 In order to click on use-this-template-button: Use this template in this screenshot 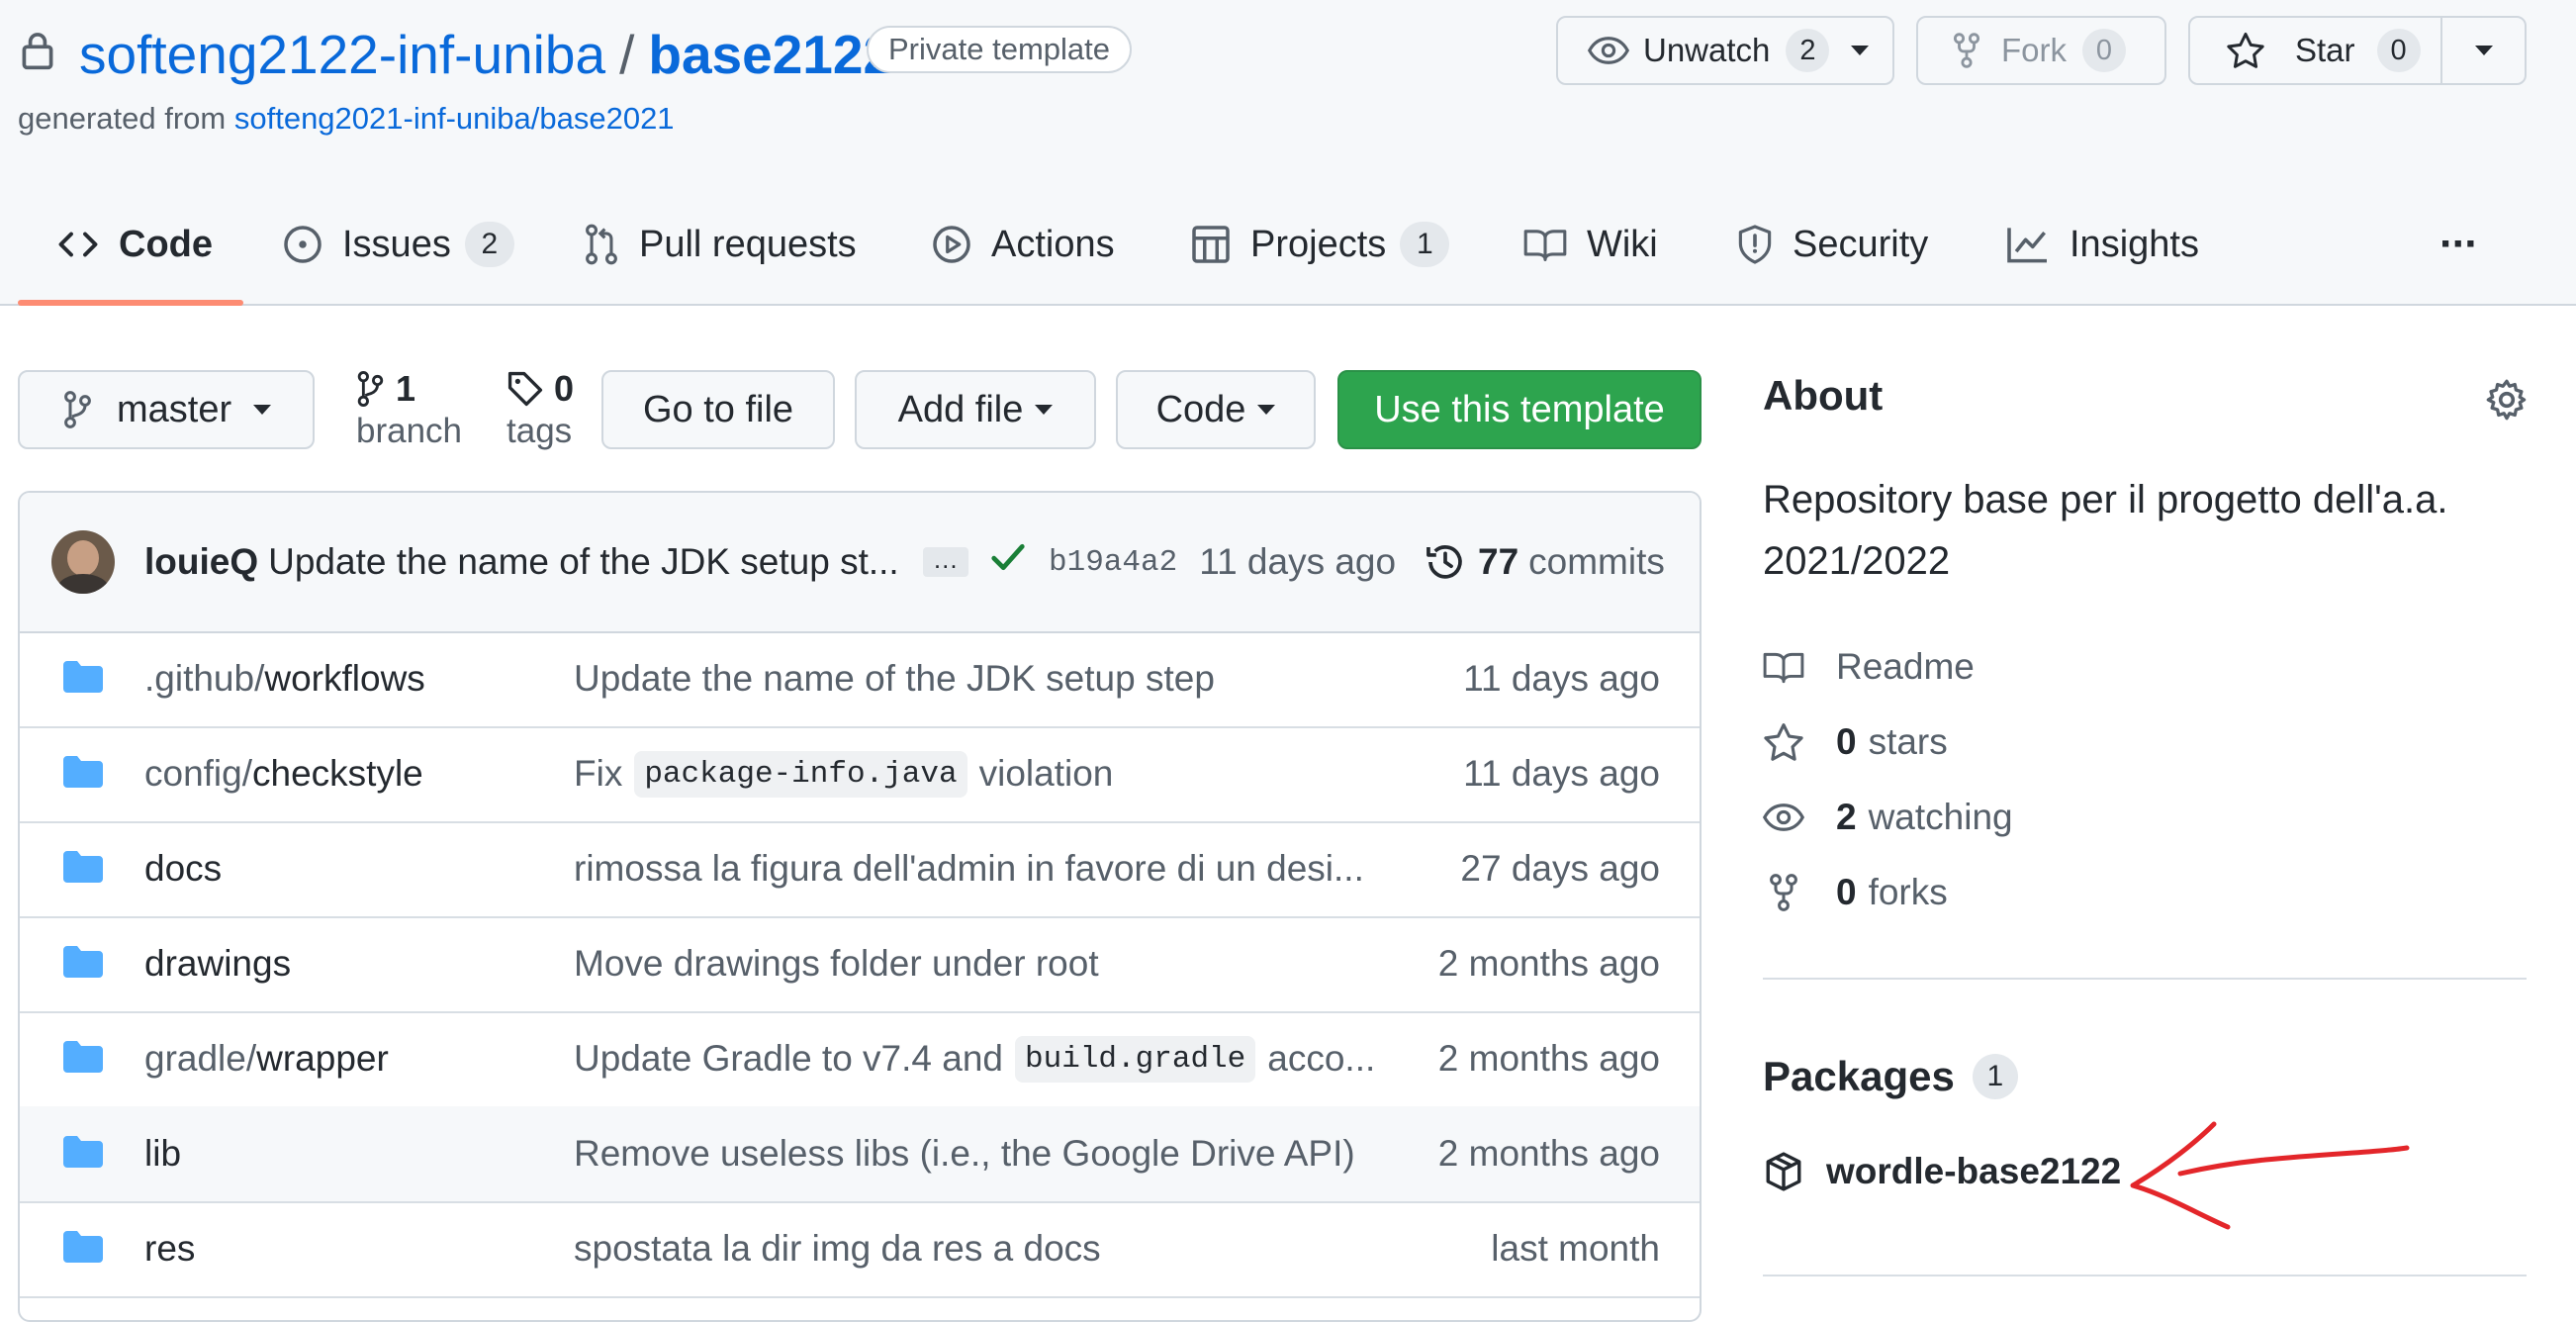, I will do `click(1520, 409)`.